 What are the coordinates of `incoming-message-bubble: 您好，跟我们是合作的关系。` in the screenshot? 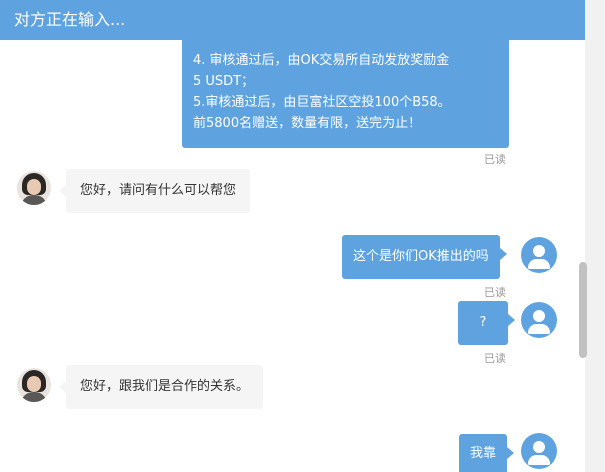 It's located at (161, 387).